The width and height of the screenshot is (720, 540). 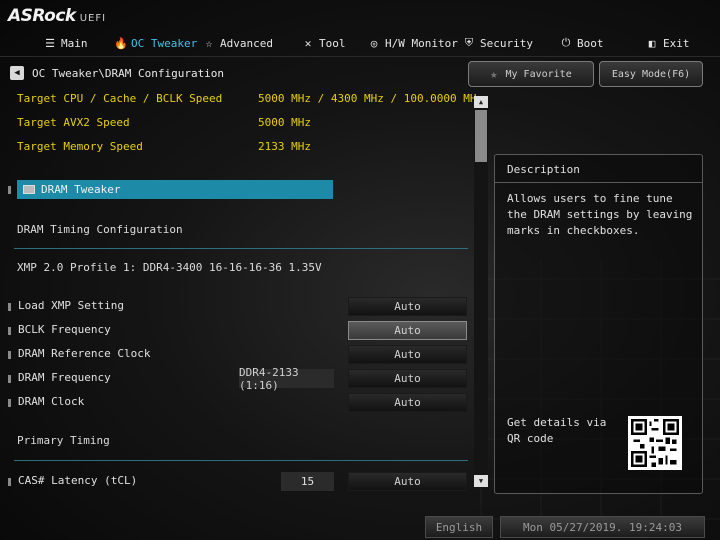 I want to click on dram-tweaker-label: DRAM Tweaker, so click(x=81, y=189).